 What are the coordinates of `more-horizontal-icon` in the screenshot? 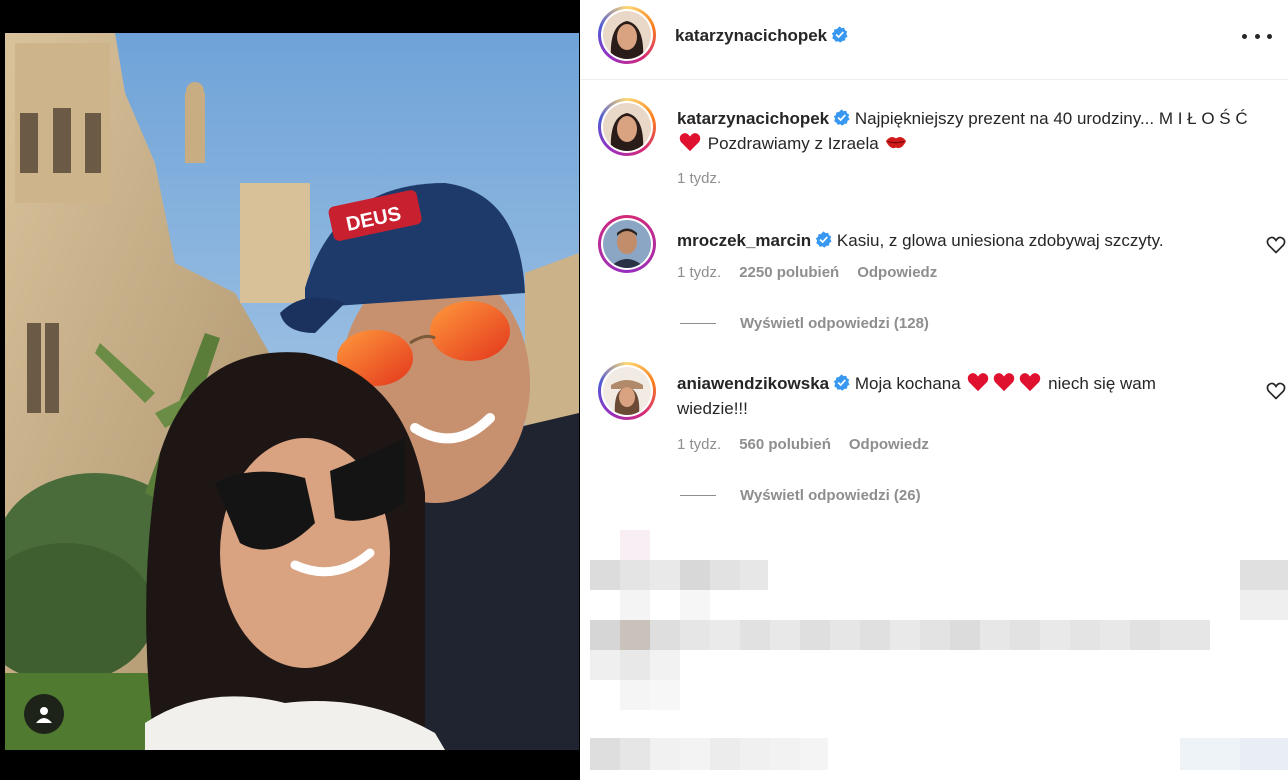 It's located at (1244, 36).